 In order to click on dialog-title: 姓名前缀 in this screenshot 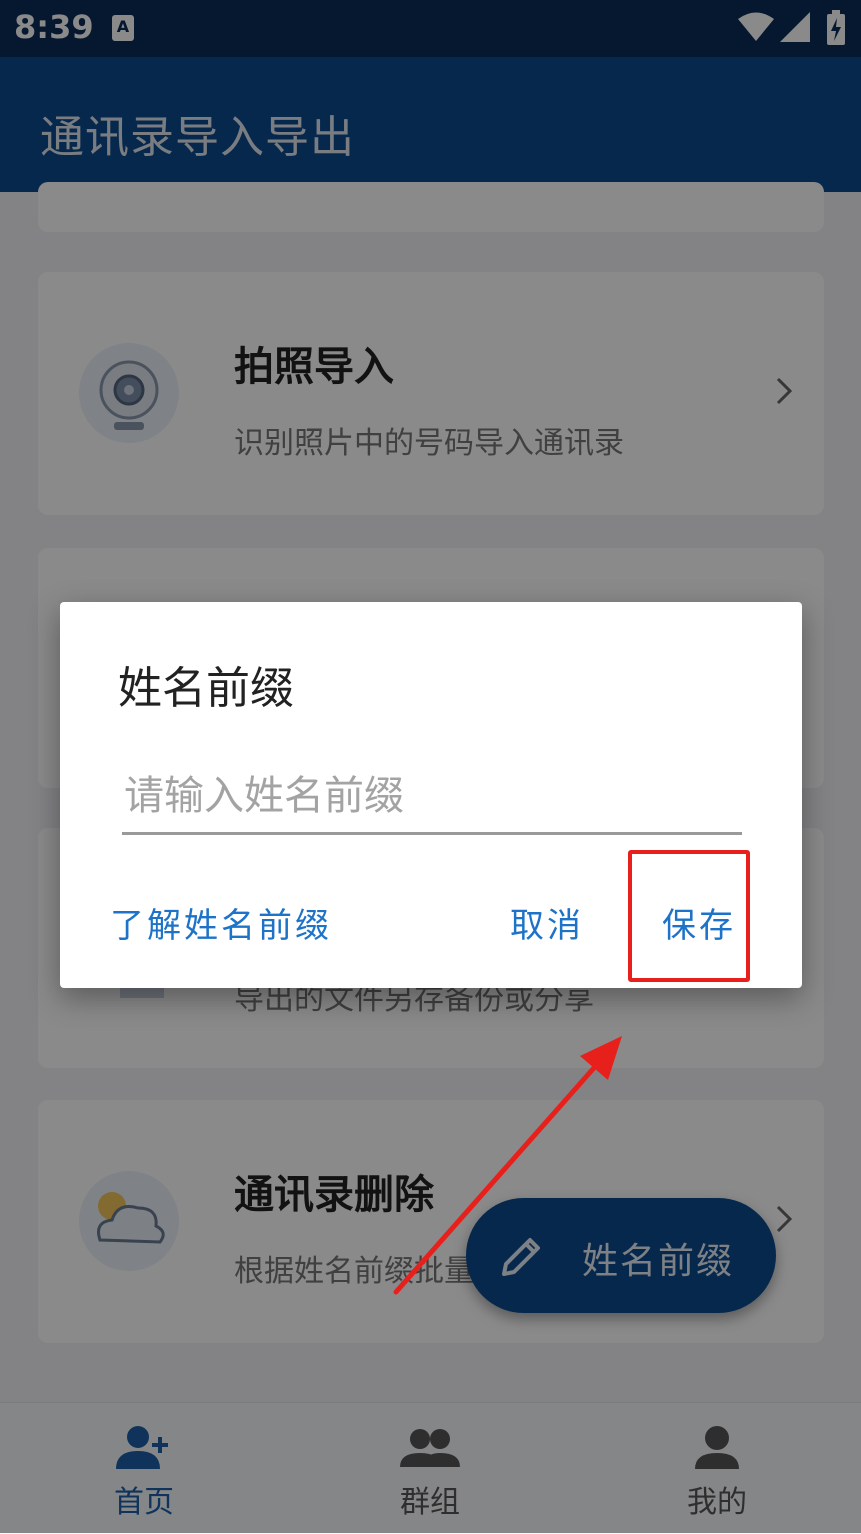, I will do `click(206, 688)`.